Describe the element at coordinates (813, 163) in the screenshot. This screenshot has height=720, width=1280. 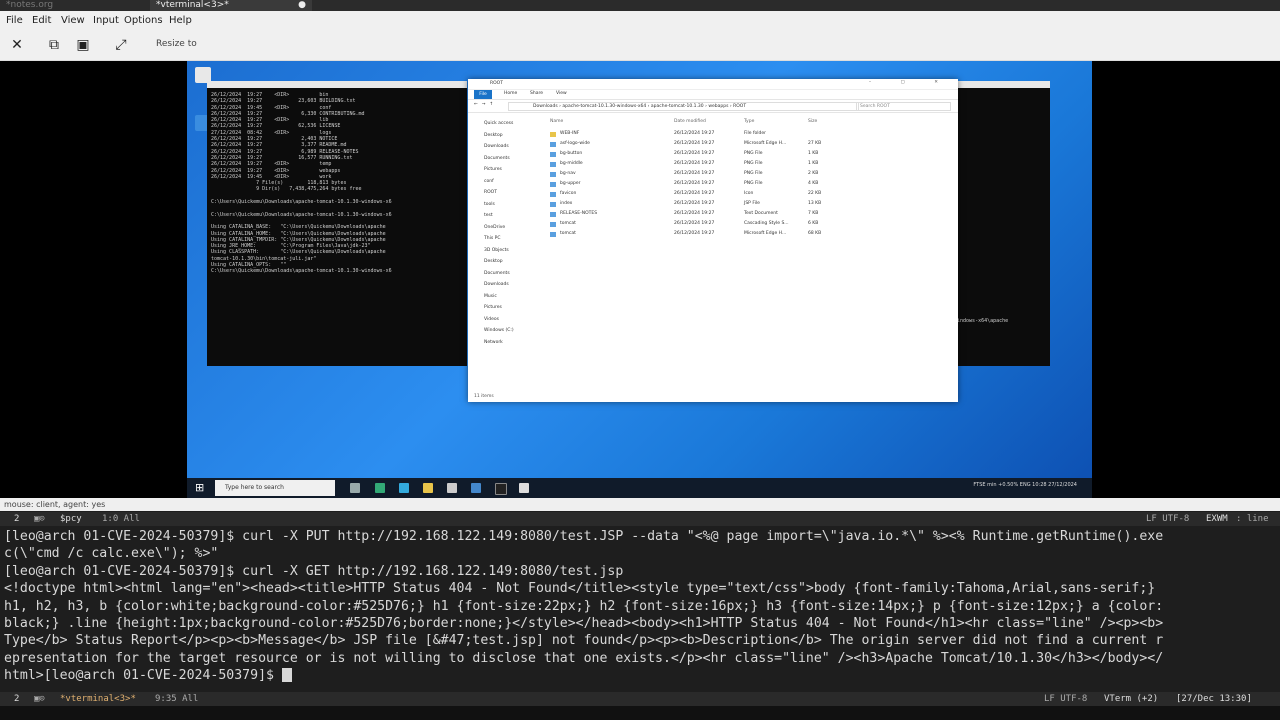
I see `file-size: 1 KB` at that location.